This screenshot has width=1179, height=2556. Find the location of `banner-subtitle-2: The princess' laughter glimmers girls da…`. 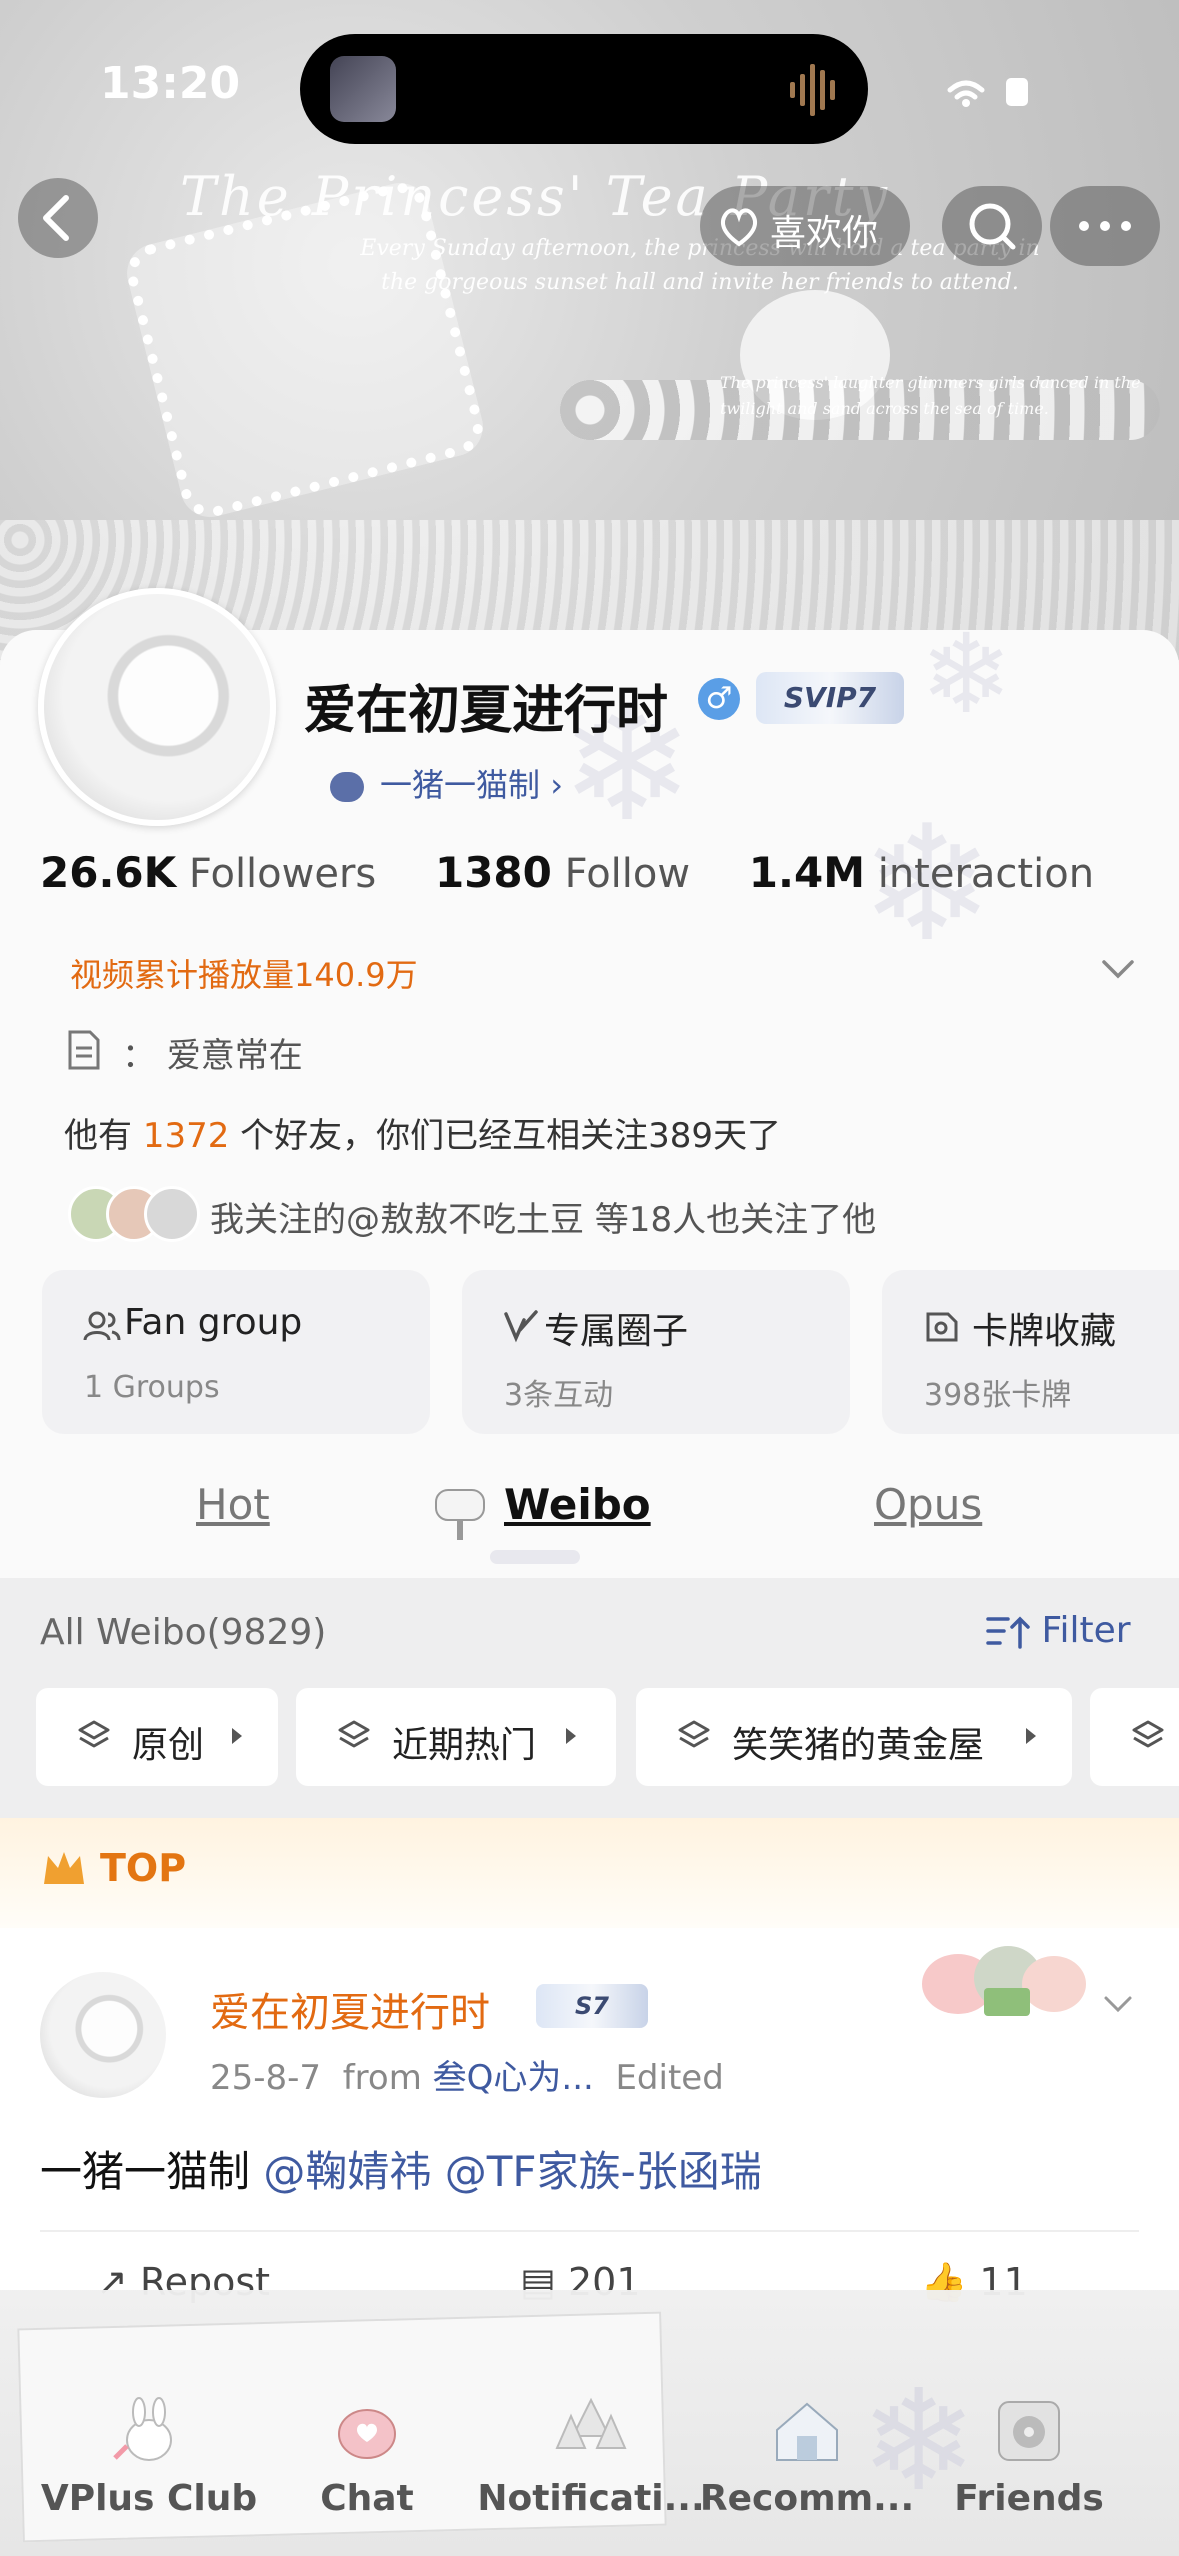

banner-subtitle-2: The princess' laughter glimmers girls da… is located at coordinates (930, 395).